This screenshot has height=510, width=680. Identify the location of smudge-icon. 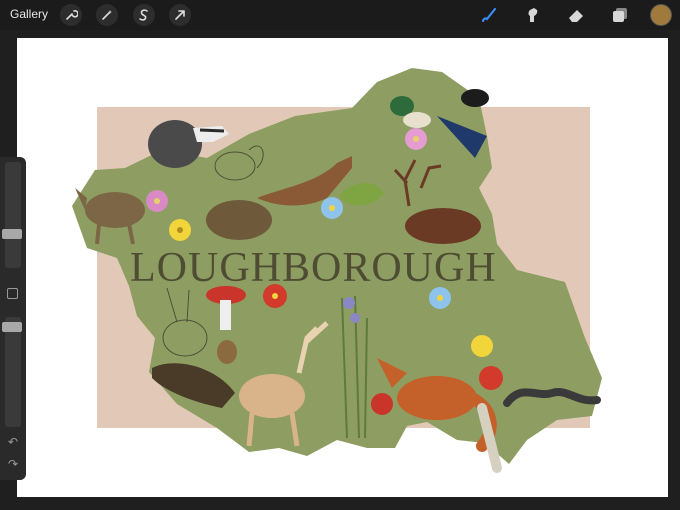
(533, 15).